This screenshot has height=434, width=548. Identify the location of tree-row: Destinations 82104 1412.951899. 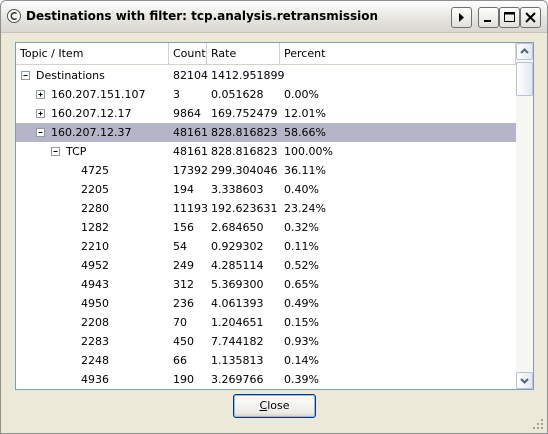
(266, 75).